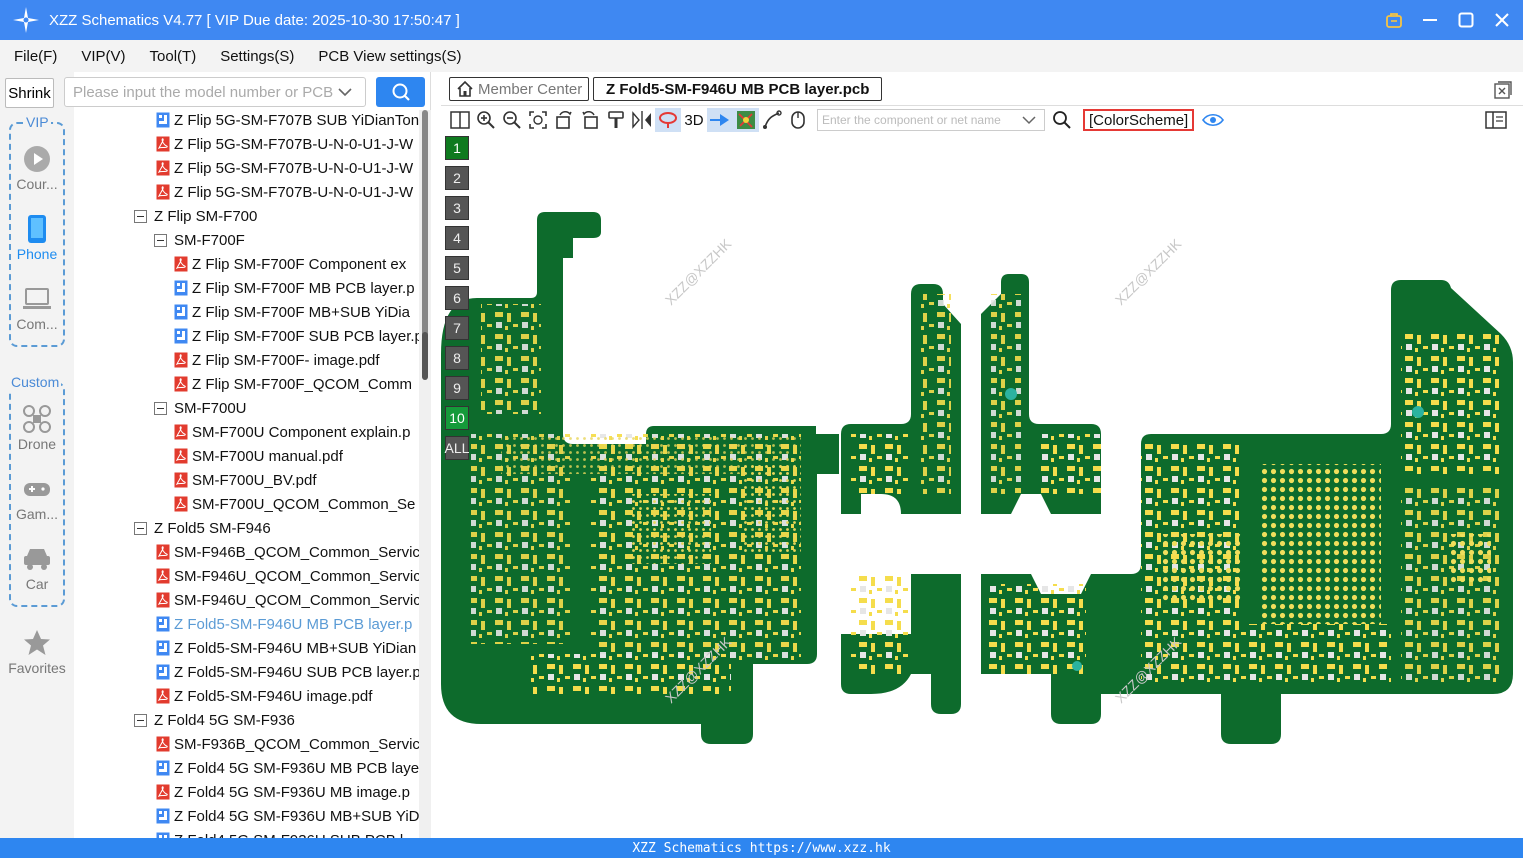 This screenshot has height=858, width=1523. Describe the element at coordinates (460, 120) in the screenshot. I see `split-view-icon` at that location.